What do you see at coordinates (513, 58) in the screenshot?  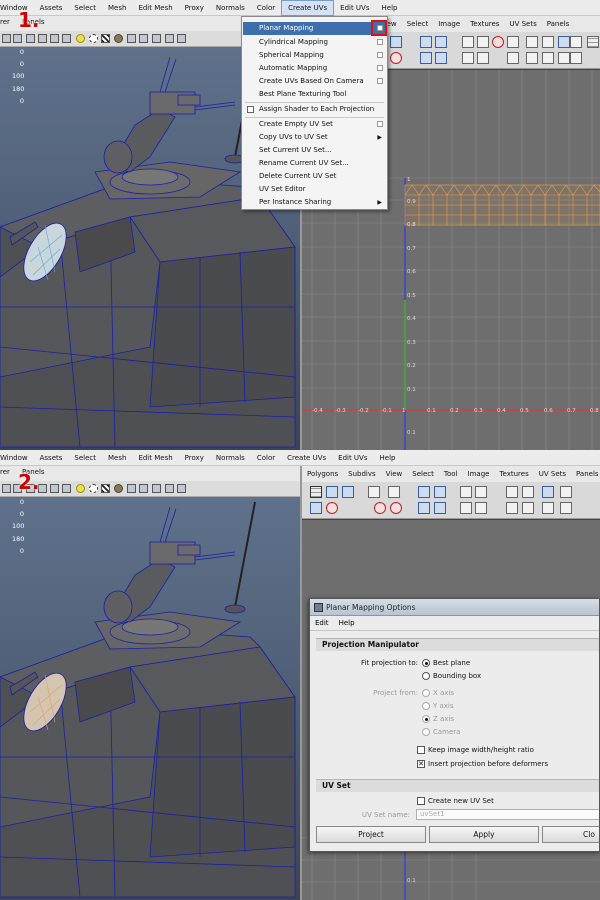 I see `layout-icon` at bounding box center [513, 58].